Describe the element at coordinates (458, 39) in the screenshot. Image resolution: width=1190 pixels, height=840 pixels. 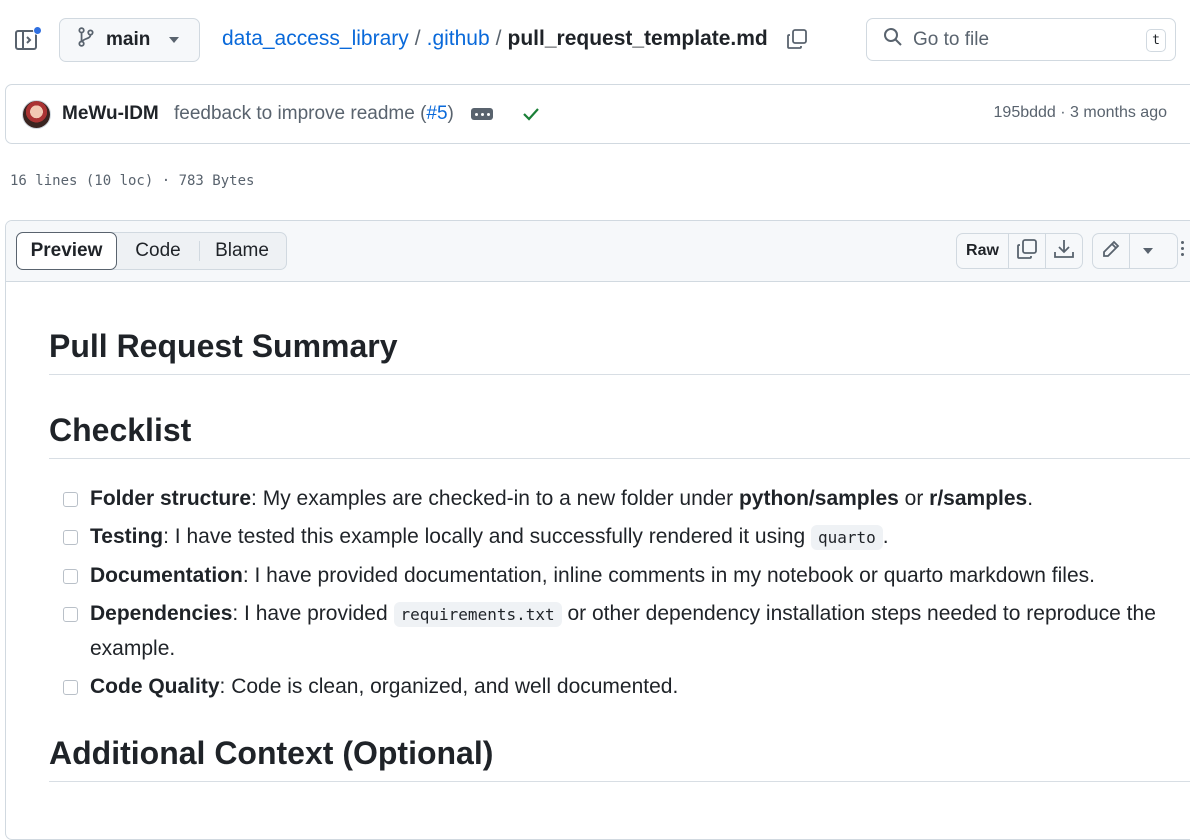
I see `breadcrumb-folder-link: .github` at that location.